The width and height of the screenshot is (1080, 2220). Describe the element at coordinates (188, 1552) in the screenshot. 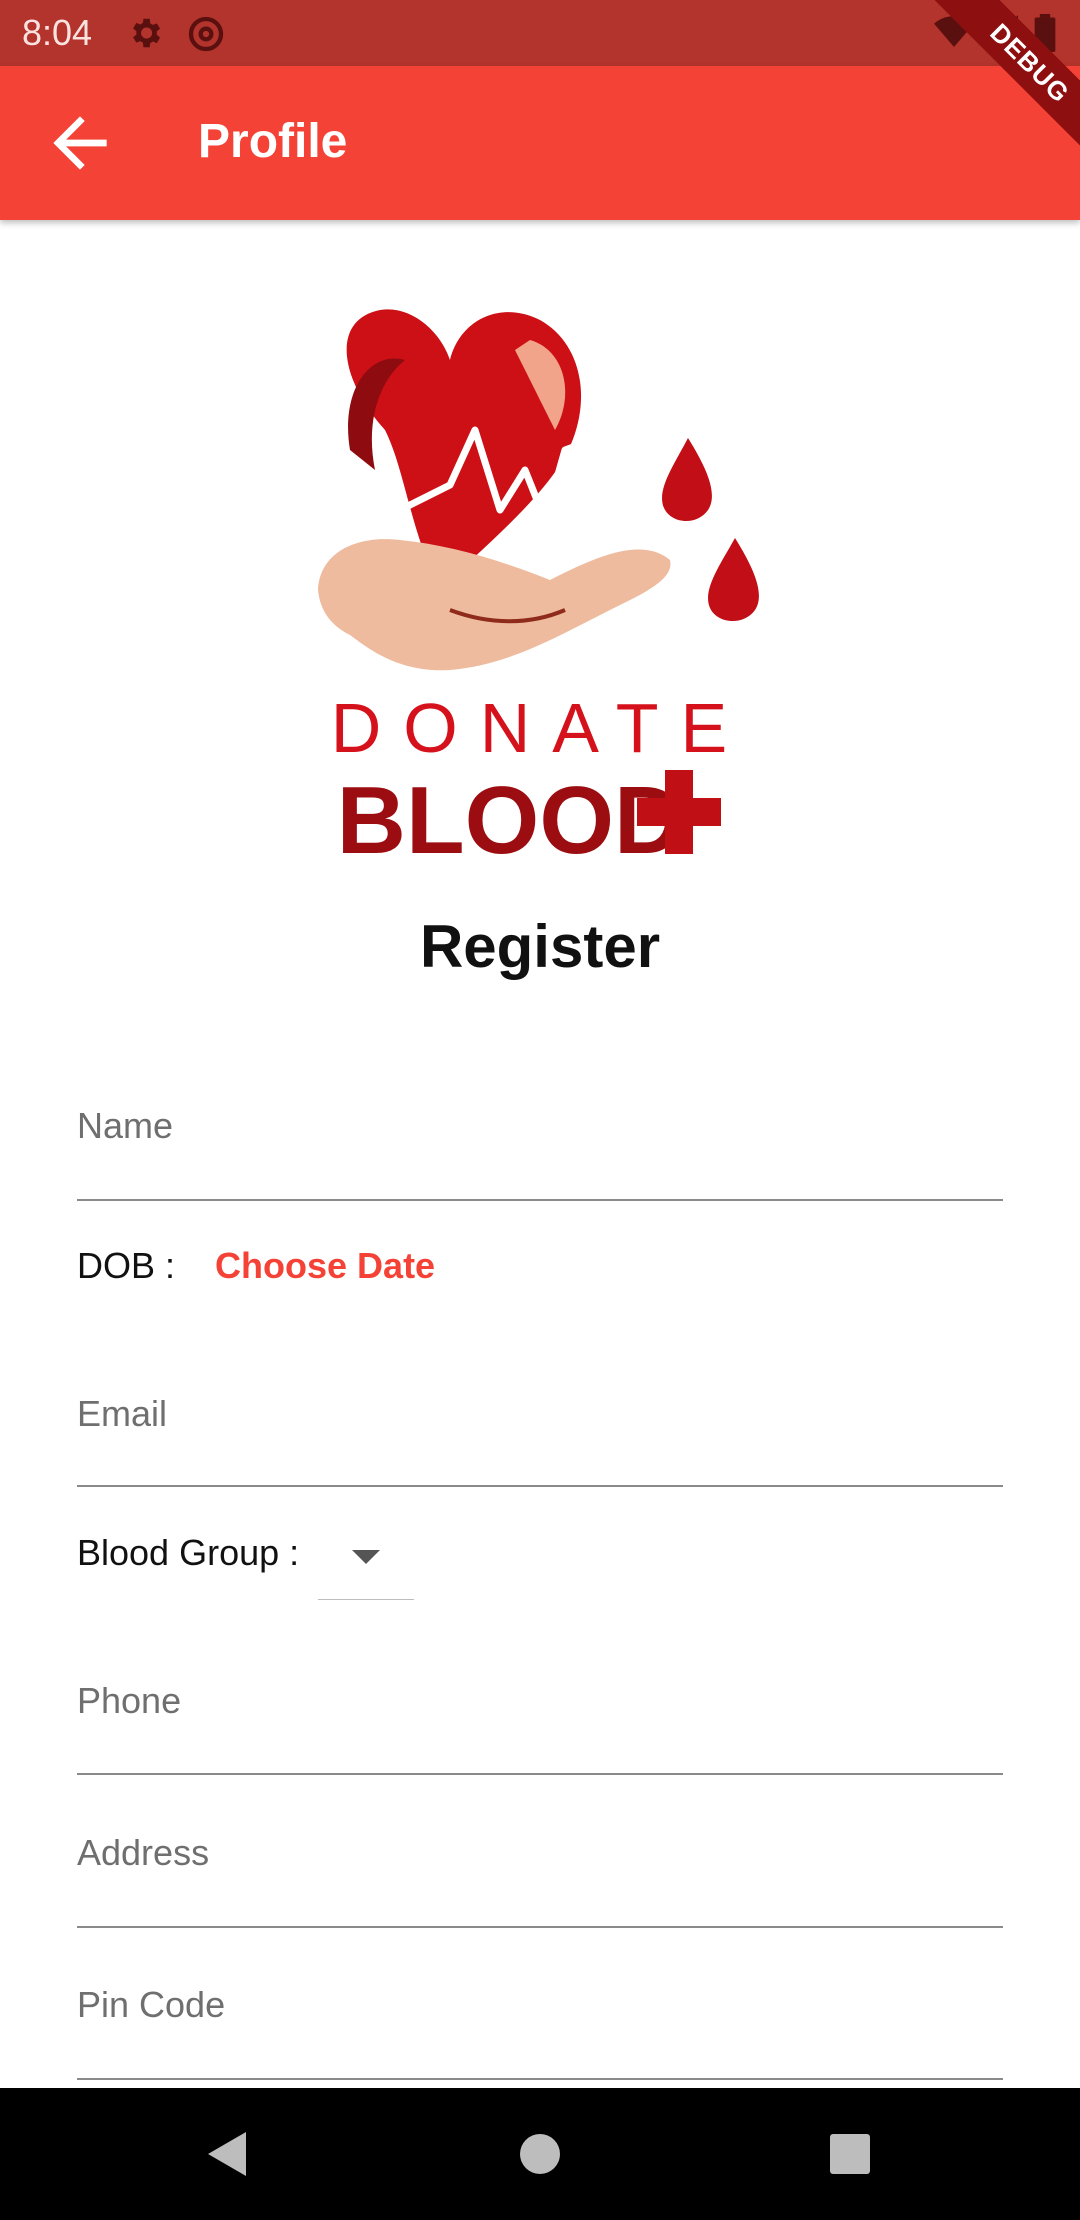

I see `blood-group-label: Blood Group :` at that location.